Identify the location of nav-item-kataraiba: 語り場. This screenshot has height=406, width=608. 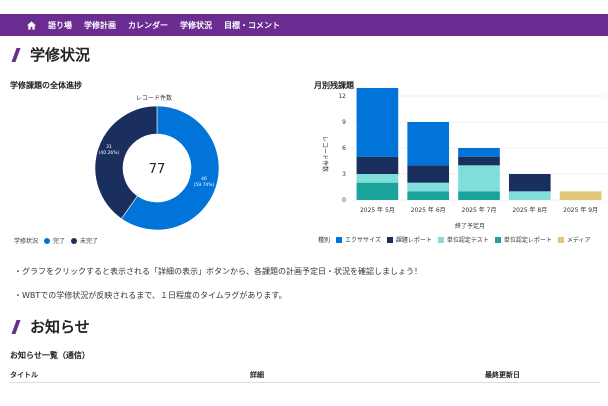
(60, 25).